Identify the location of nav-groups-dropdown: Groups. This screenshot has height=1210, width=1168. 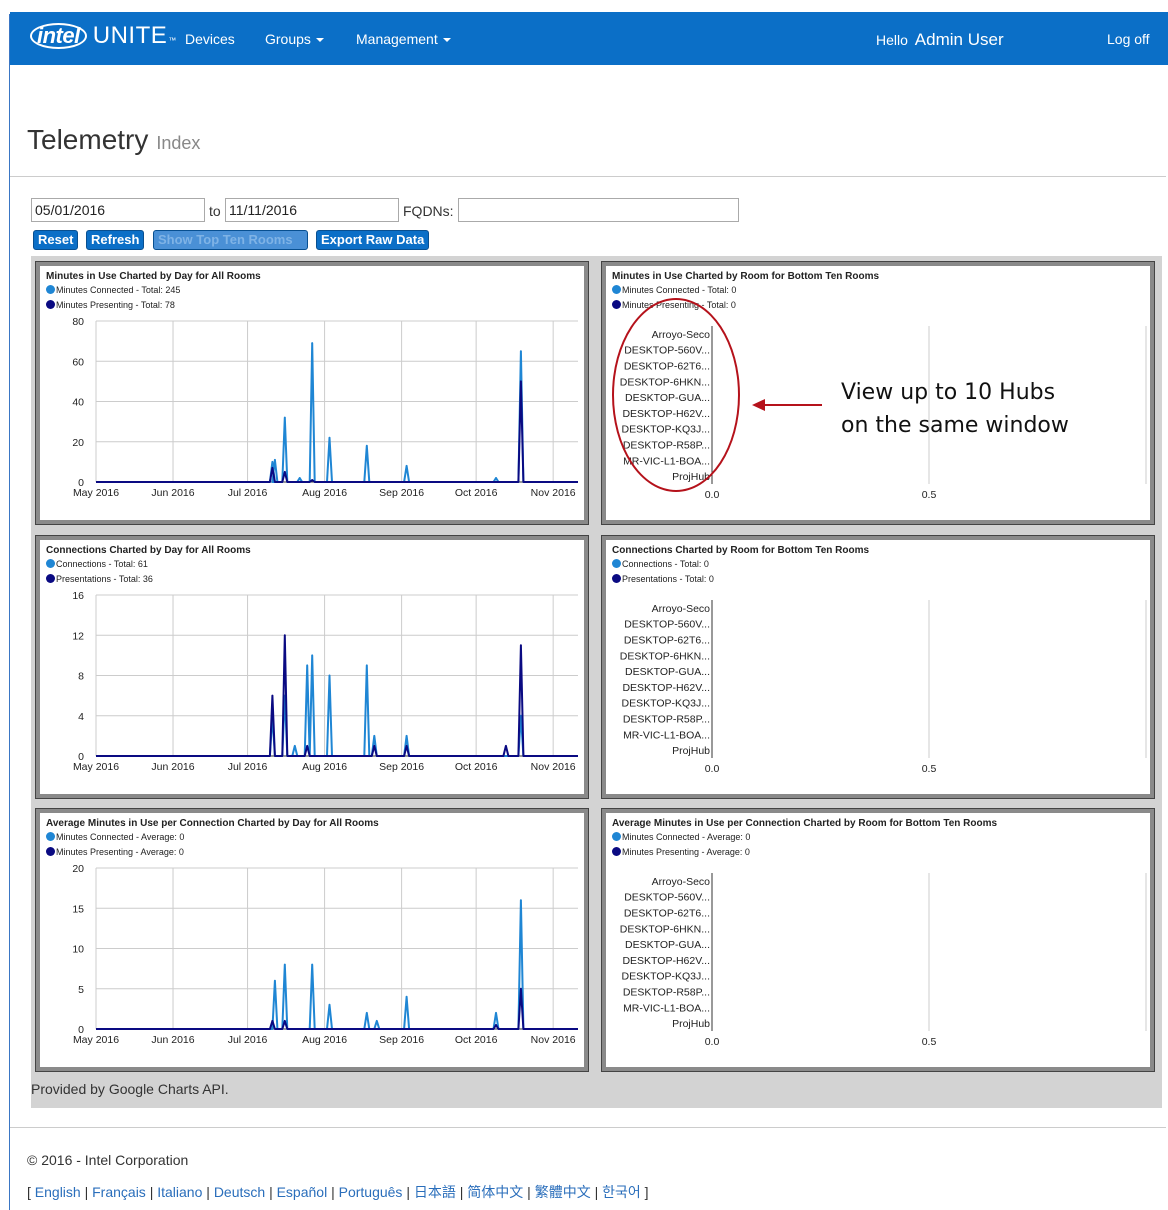
(294, 39).